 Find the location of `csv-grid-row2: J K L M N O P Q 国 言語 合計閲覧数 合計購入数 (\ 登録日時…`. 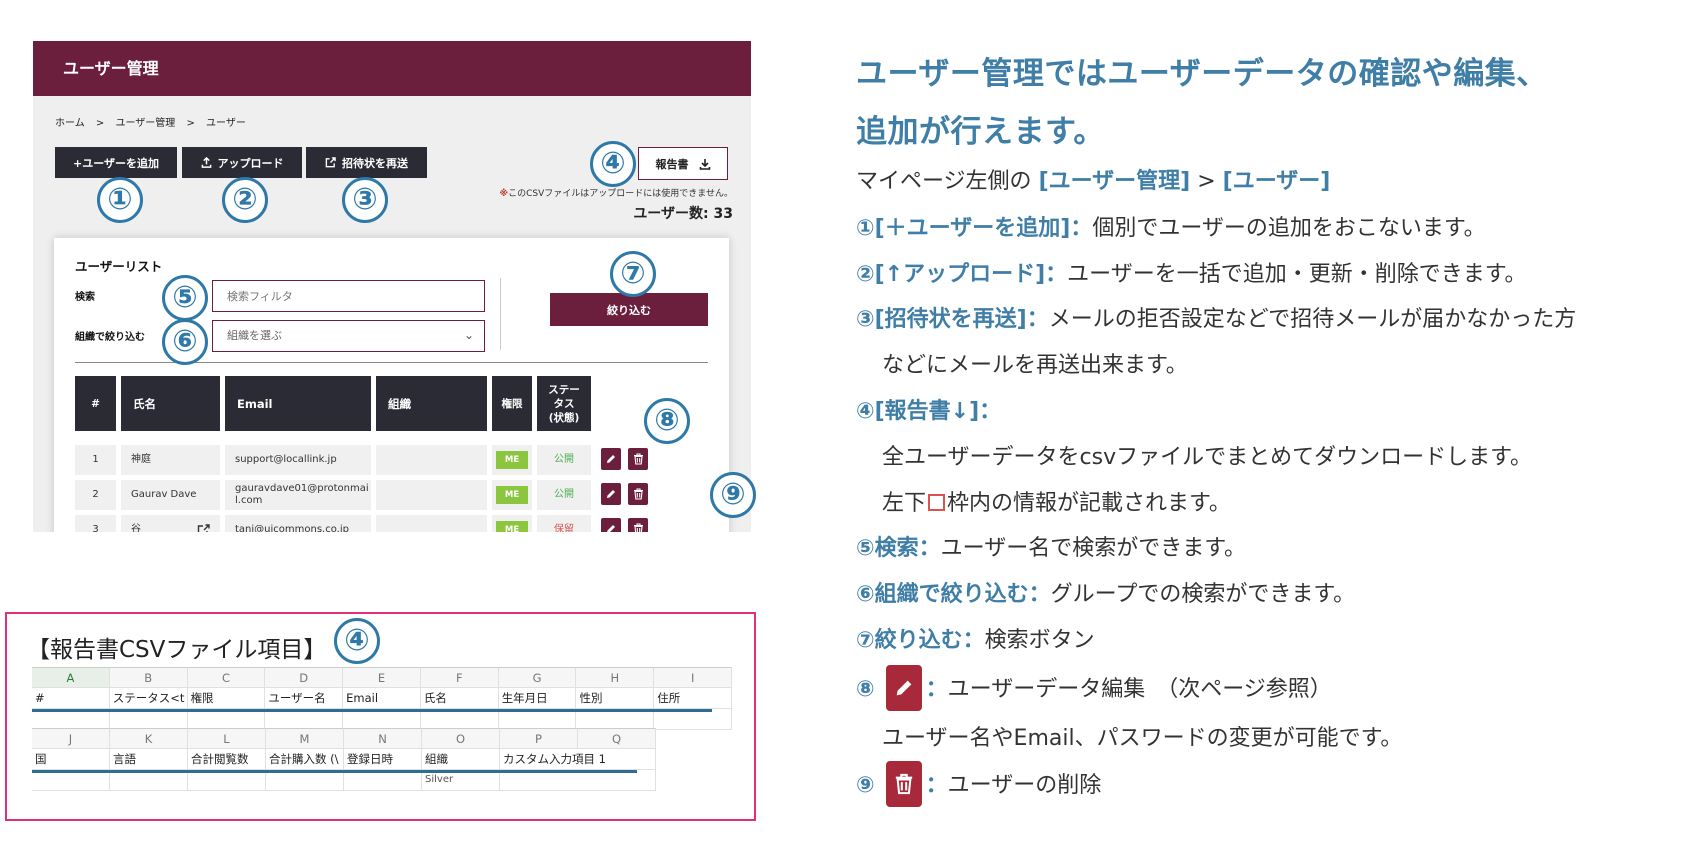

csv-grid-row2: J K L M N O P Q 国 言語 合計閲覧数 合計購入数 (\ 登録日時… is located at coordinates (382, 759).